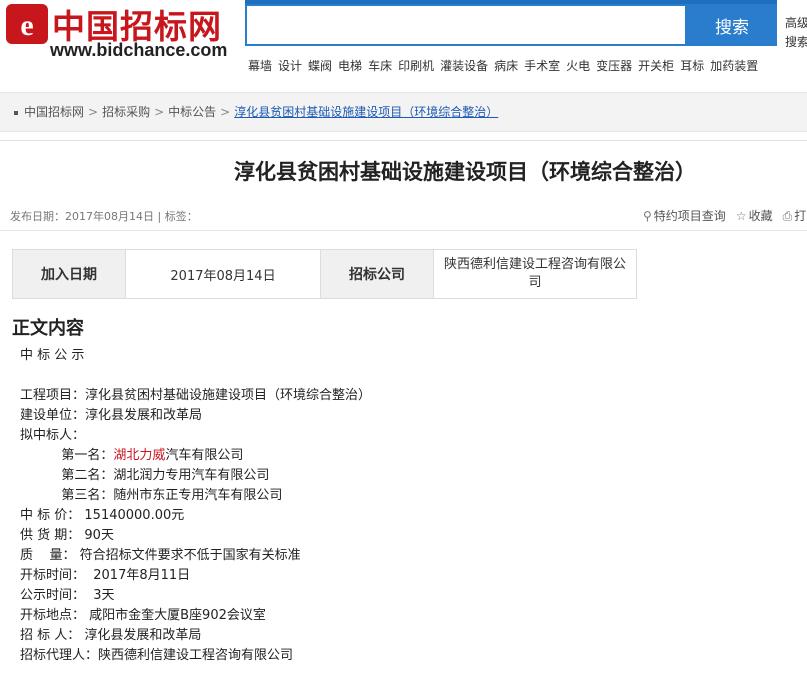 This screenshot has width=807, height=682. Describe the element at coordinates (578, 66) in the screenshot. I see `hot-word: 火电` at that location.